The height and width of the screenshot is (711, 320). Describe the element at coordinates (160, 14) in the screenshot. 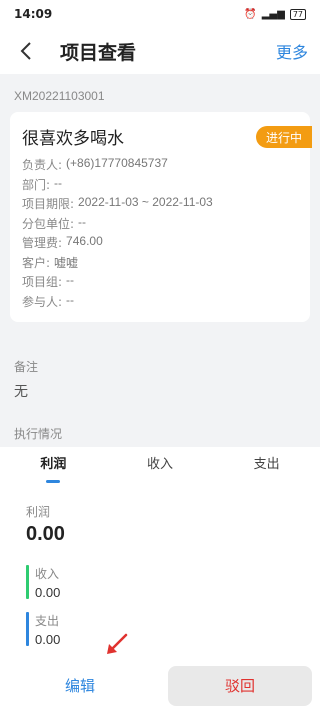

I see `status-bar: 14:09 ⏰ ▂▄▆ 77` at that location.